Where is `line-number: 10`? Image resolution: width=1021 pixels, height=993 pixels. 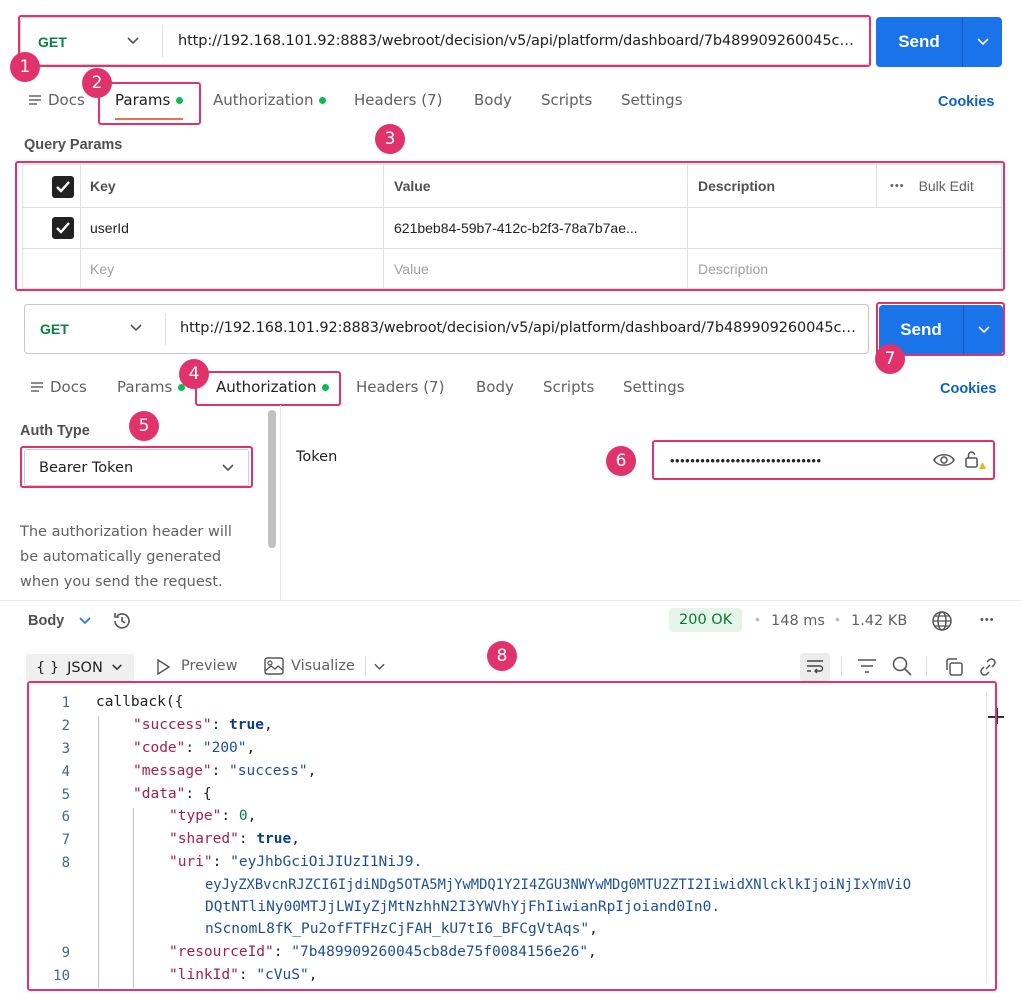
line-number: 10 is located at coordinates (61, 976).